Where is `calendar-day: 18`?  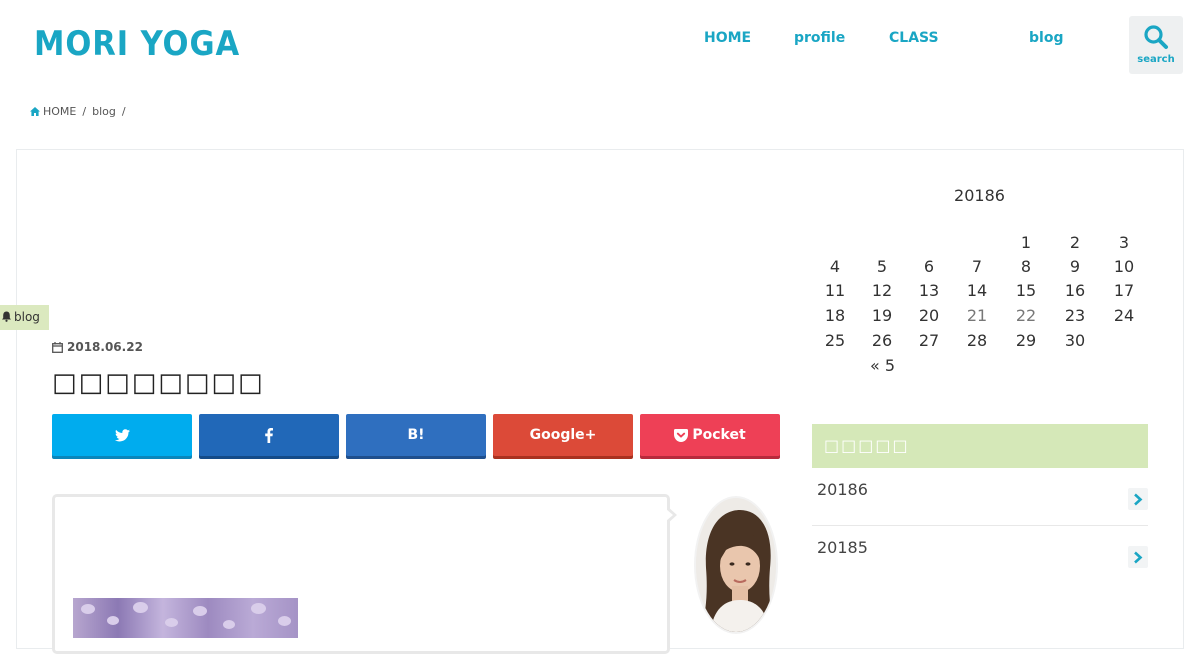
calendar-day: 18 is located at coordinates (835, 315).